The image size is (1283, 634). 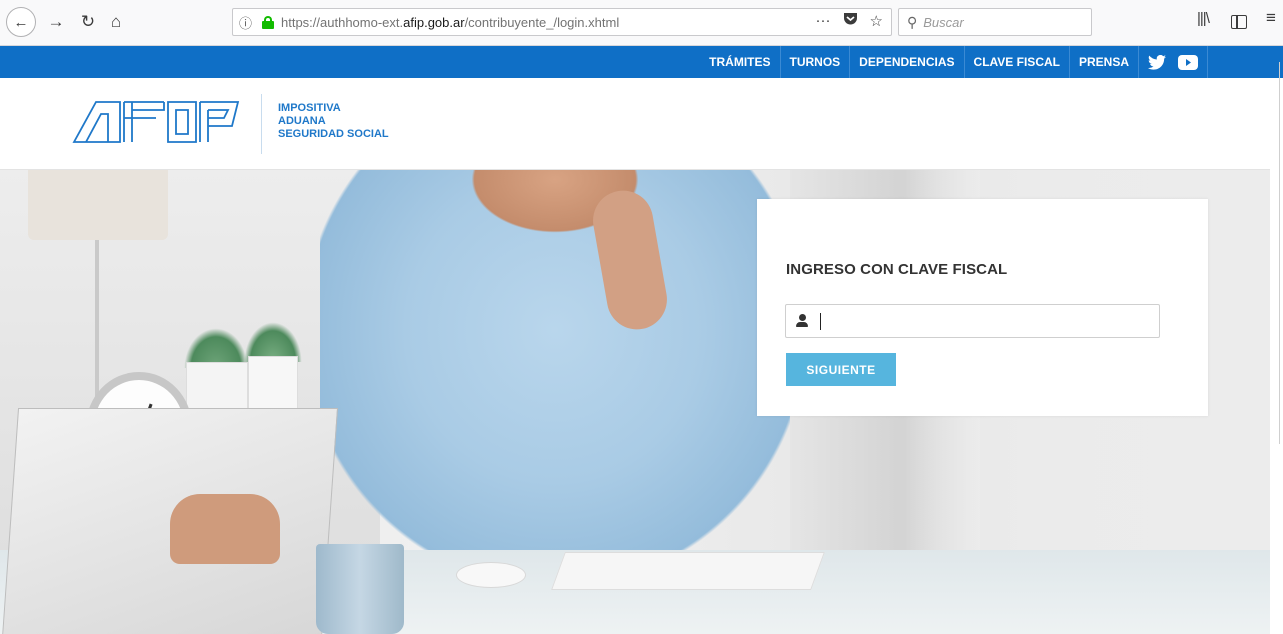 I want to click on tagline-seguridad-social: SEGURIDAD SOCIAL, so click(x=333, y=134).